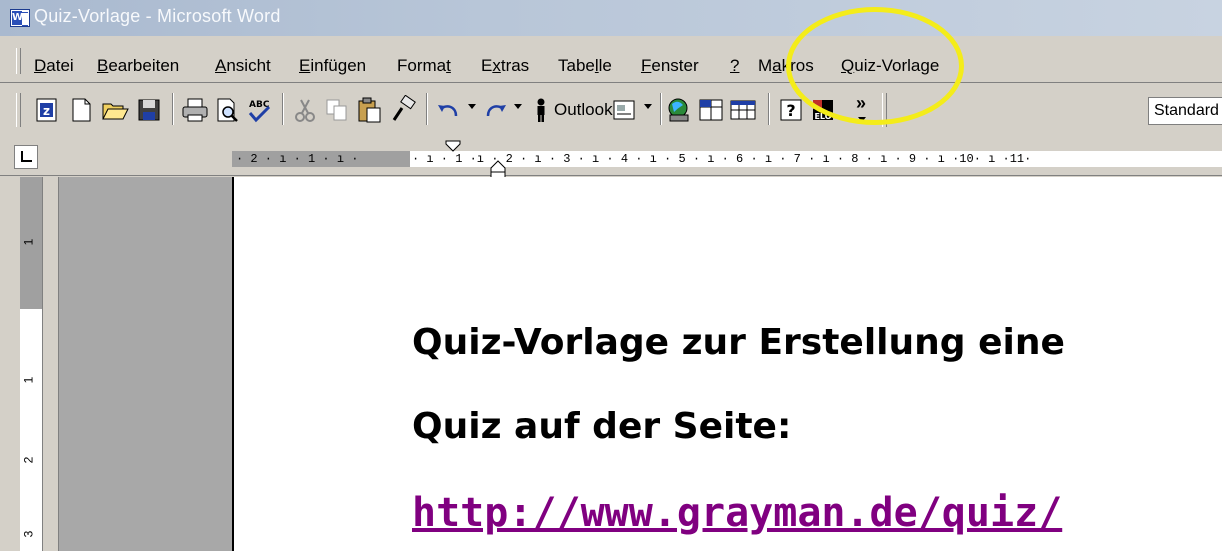 Image resolution: width=1222 pixels, height=551 pixels. Describe the element at coordinates (737, 513) in the screenshot. I see `document-link: http://www.grayman.de/quiz/` at that location.